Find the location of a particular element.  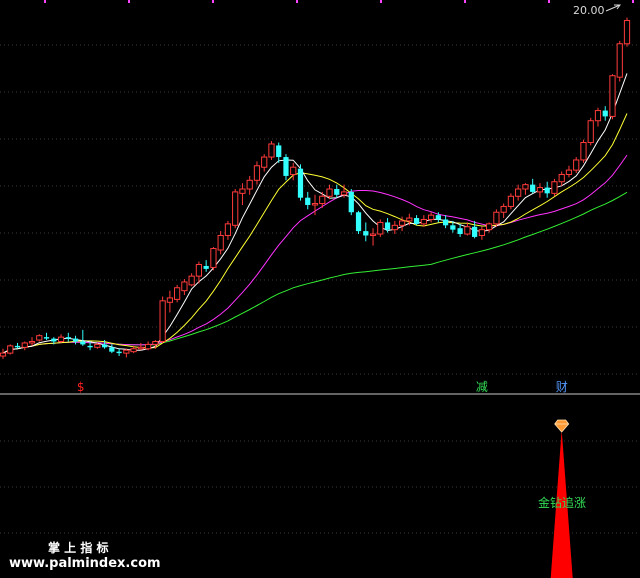

diamond-shape is located at coordinates (562, 426).